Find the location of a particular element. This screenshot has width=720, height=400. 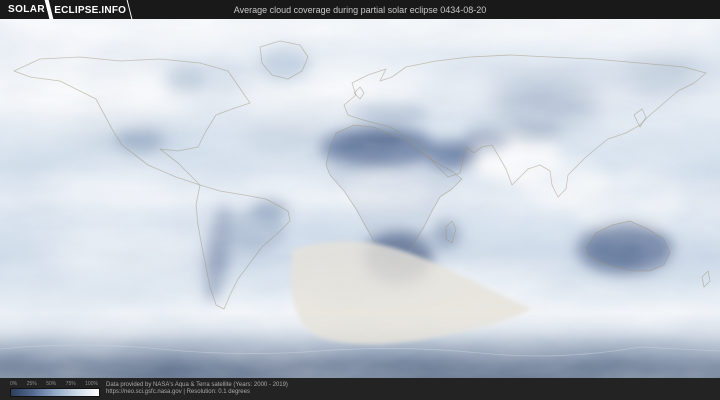

legend-tick-50: 50% is located at coordinates (51, 384).